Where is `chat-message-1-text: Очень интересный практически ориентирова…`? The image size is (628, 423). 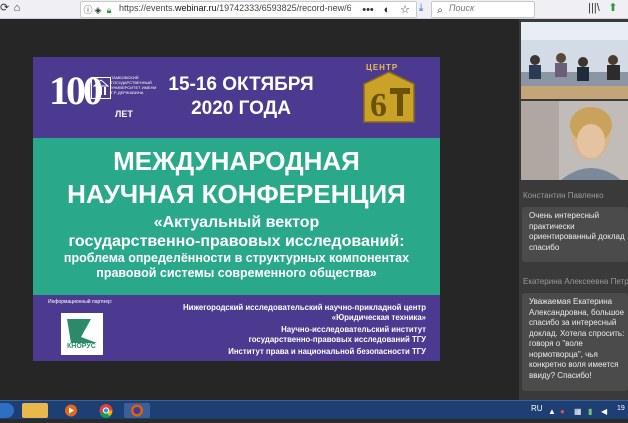 chat-message-1-text: Очень интересный практически ориентирова… is located at coordinates (578, 232).